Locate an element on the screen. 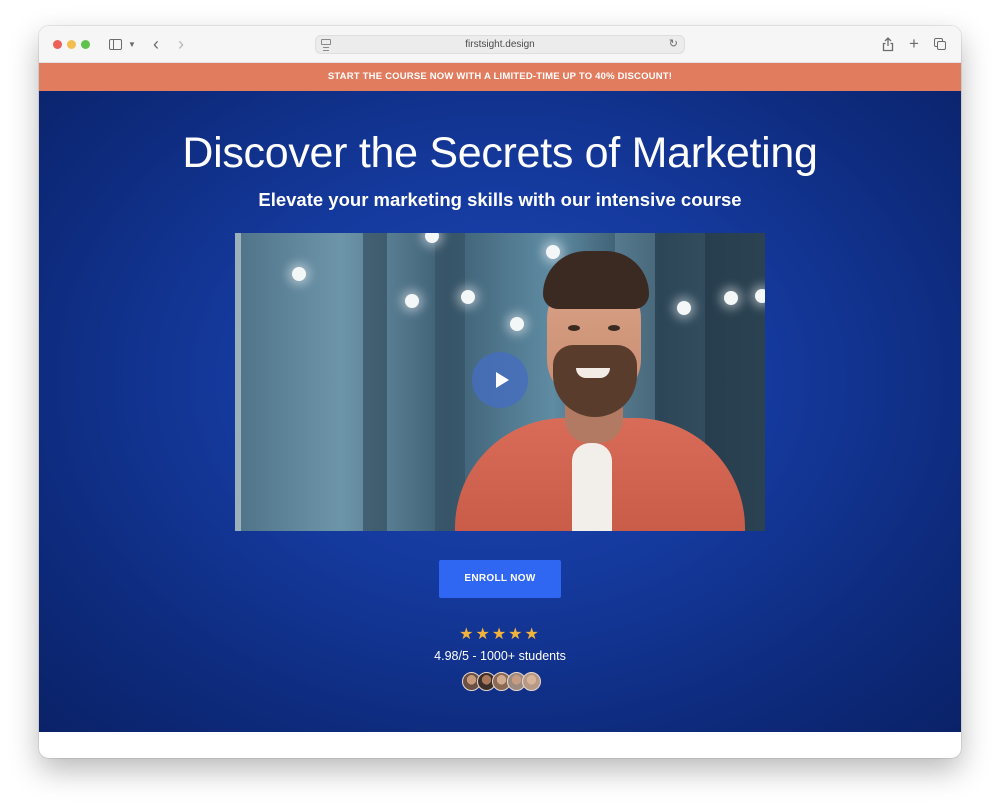 The image size is (1000, 811). play-button is located at coordinates (500, 380).